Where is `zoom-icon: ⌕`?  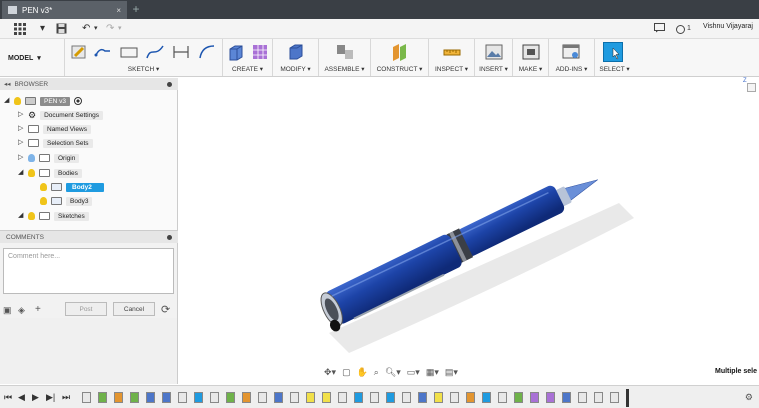 zoom-icon: ⌕ is located at coordinates (376, 372).